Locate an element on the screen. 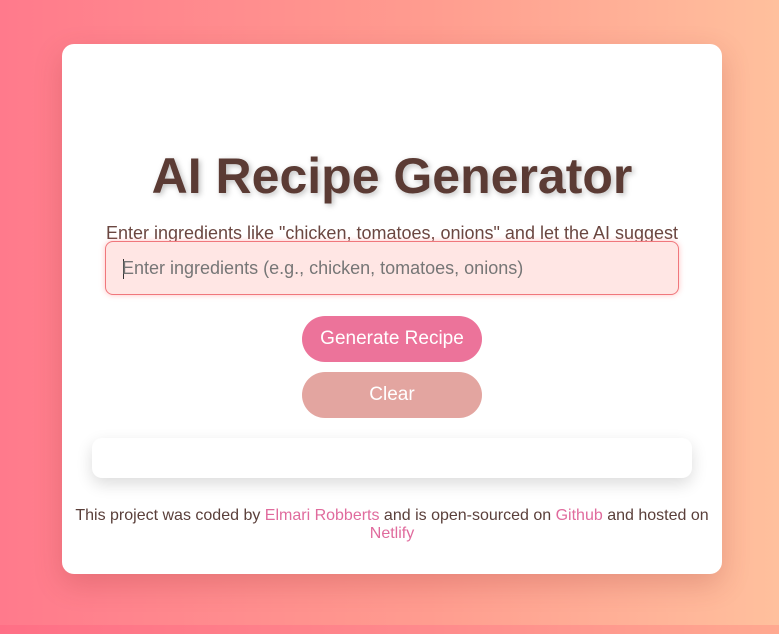  github-link: Github is located at coordinates (579, 515).